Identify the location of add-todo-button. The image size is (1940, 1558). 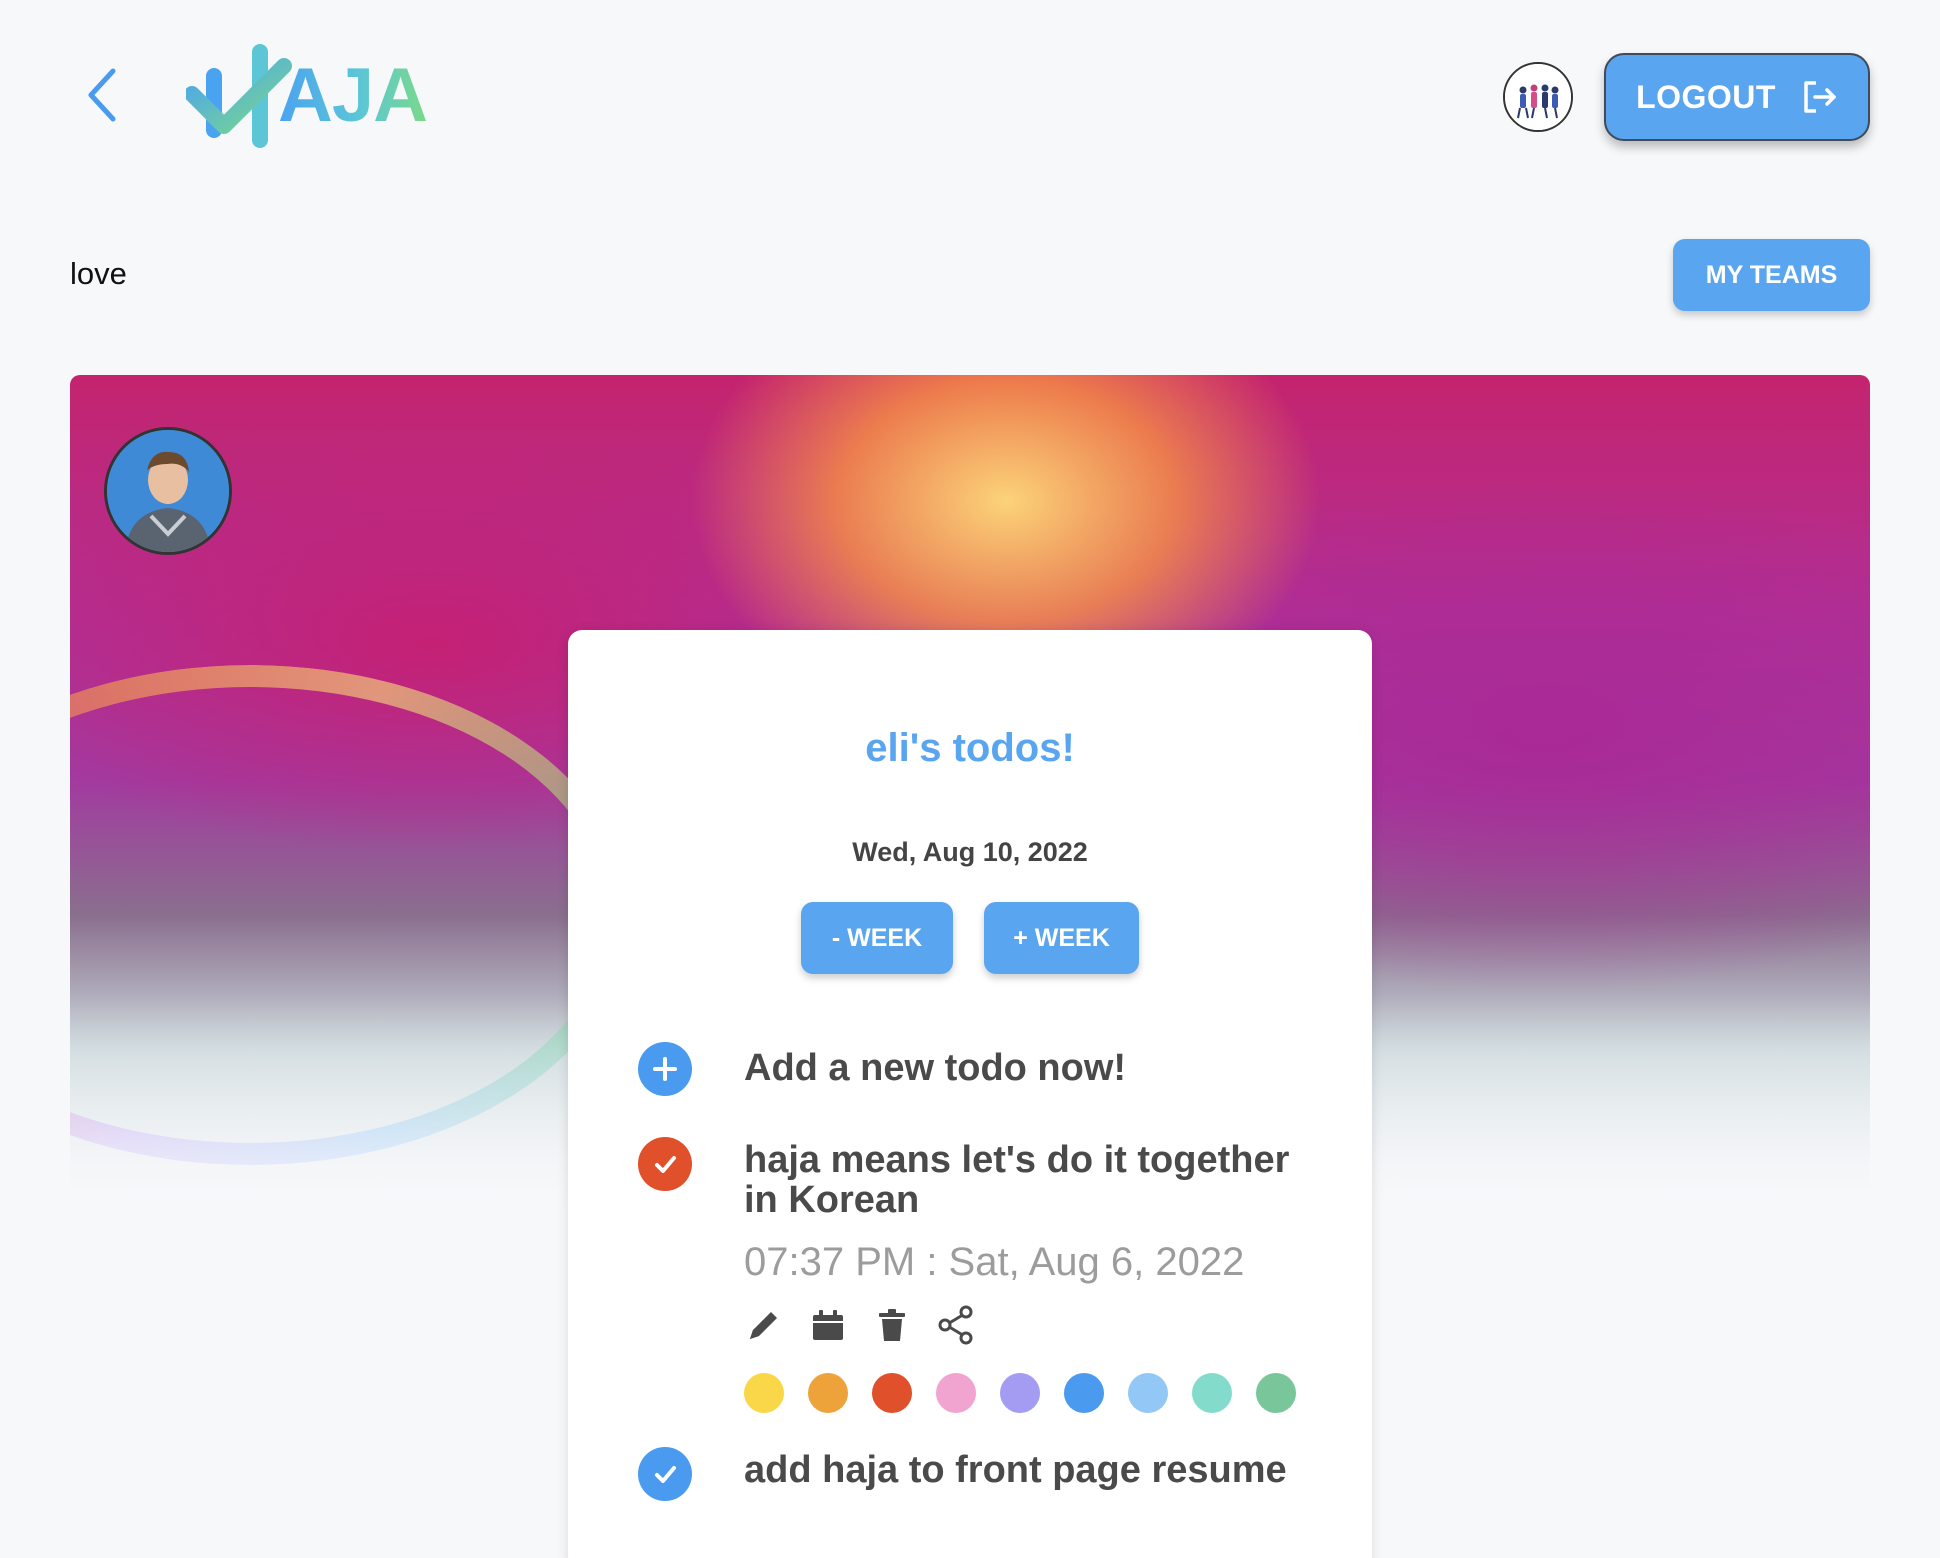
(665, 1069).